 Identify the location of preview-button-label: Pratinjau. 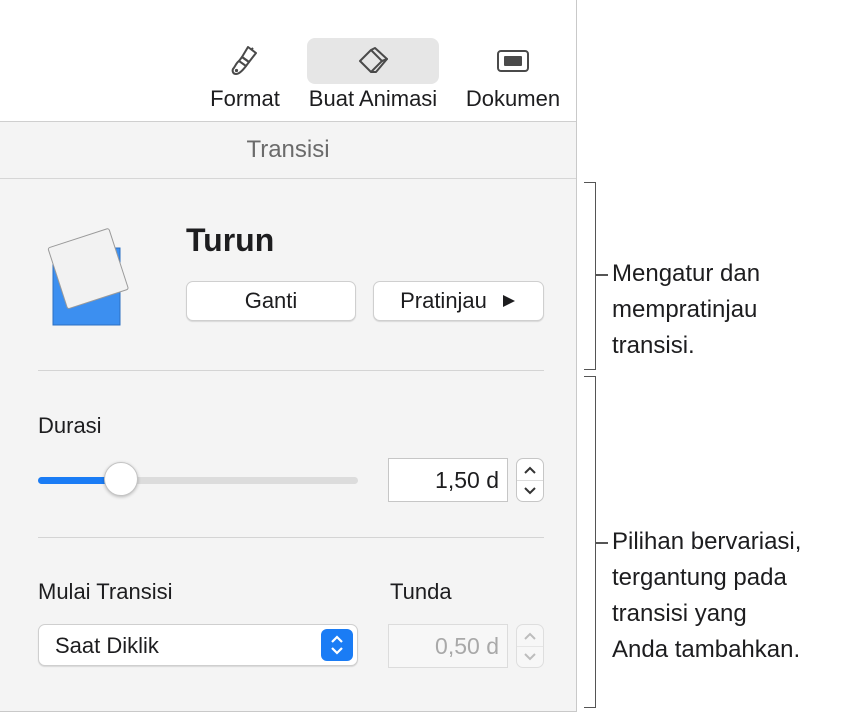
(443, 300).